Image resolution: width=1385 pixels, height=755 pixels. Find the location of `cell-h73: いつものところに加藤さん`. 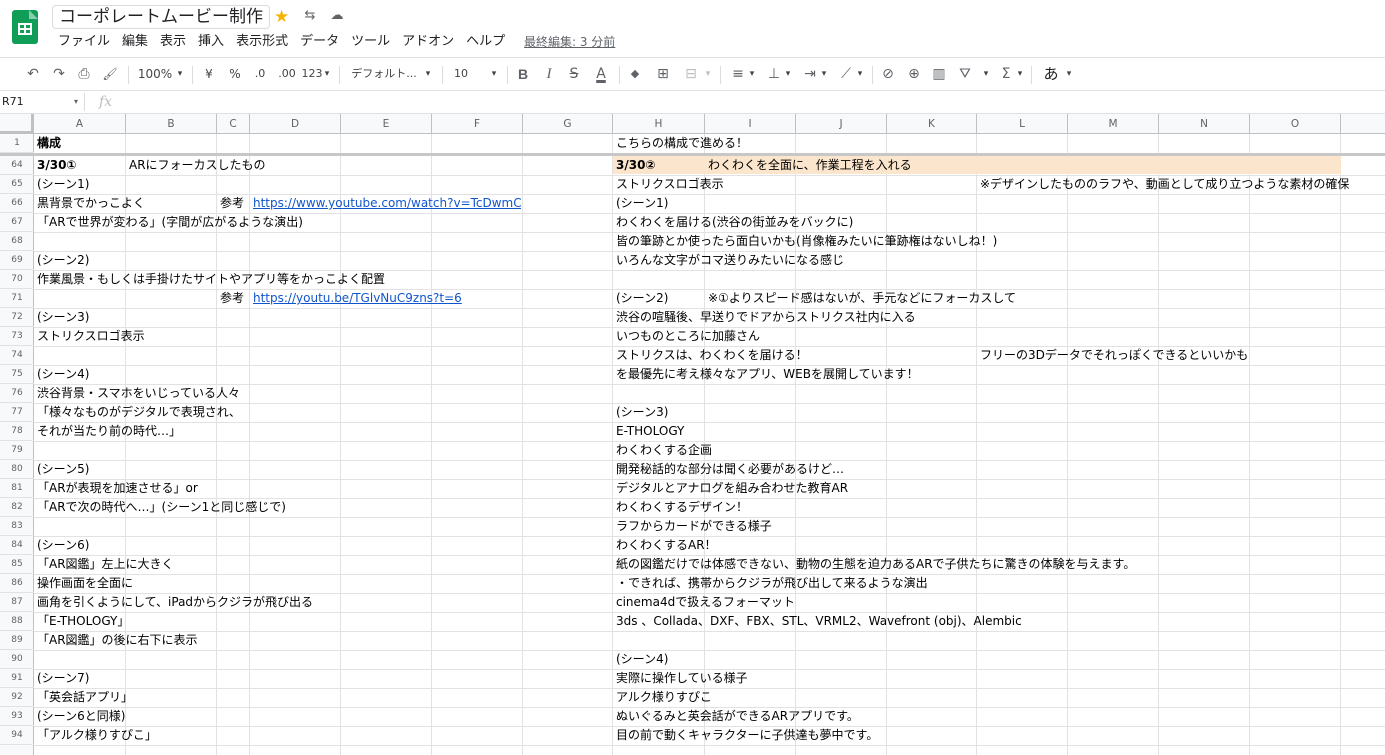

cell-h73: いつものところに加藤さん is located at coordinates (688, 336).